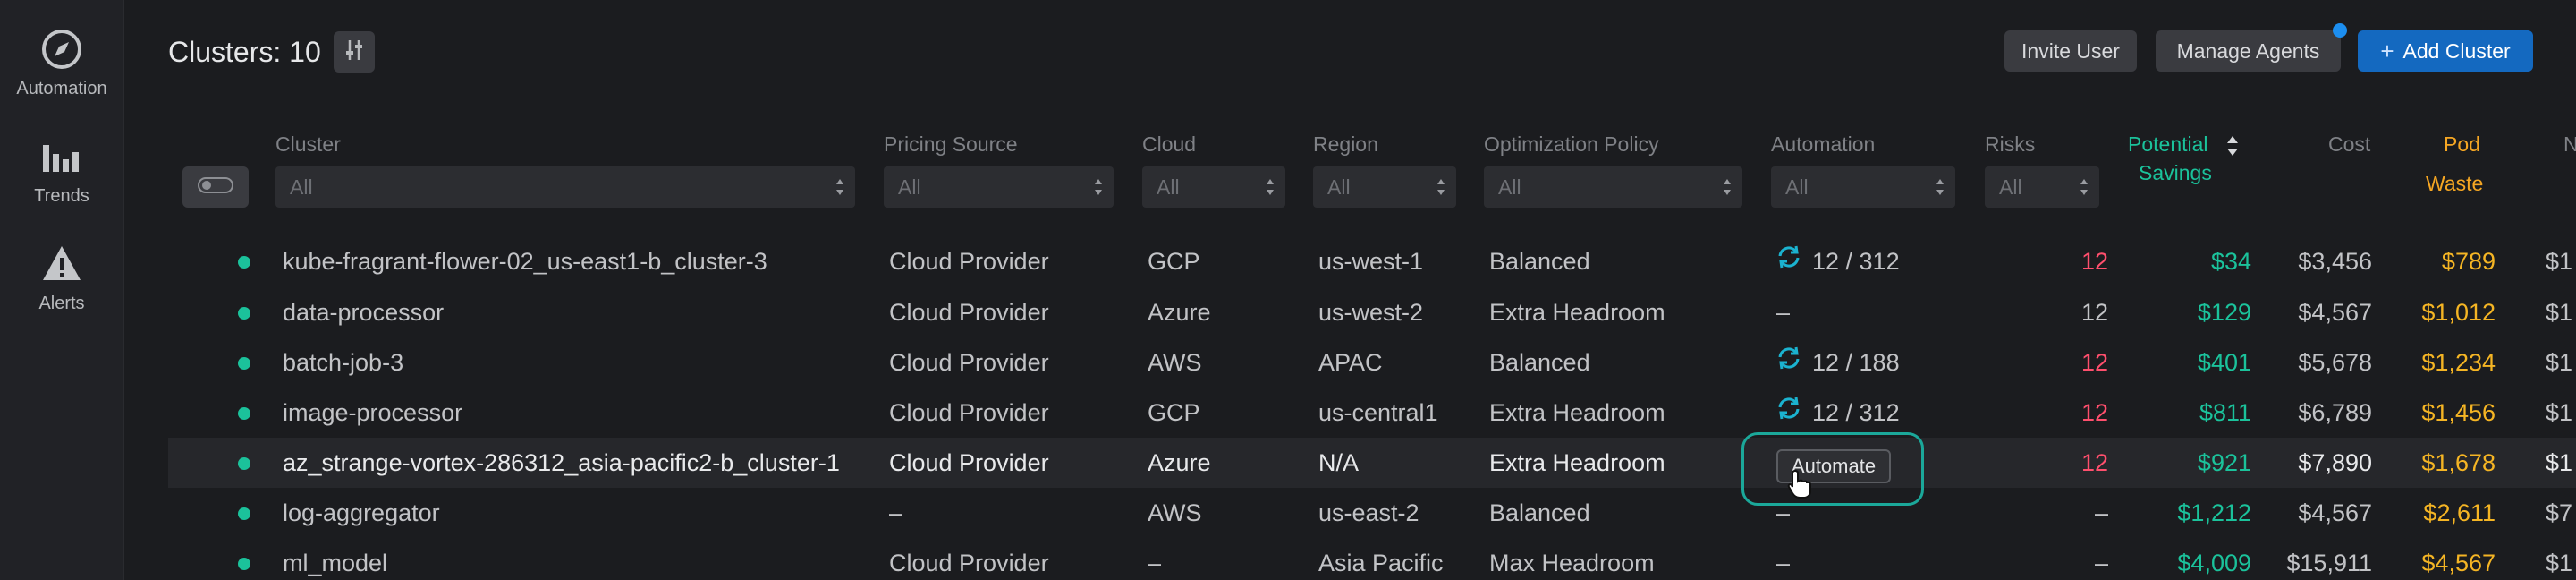  What do you see at coordinates (61, 264) in the screenshot?
I see `warning-icon` at bounding box center [61, 264].